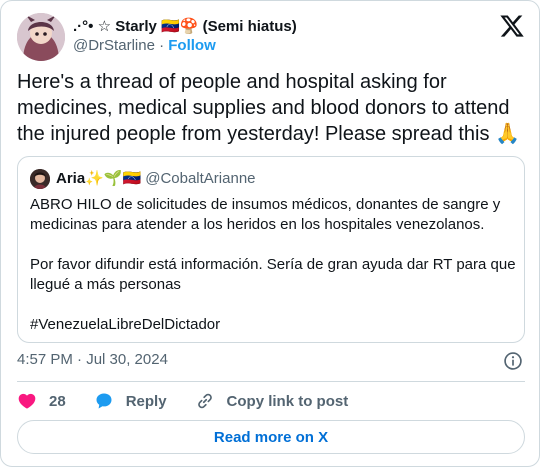 This screenshot has height=467, width=540. What do you see at coordinates (92, 359) in the screenshot?
I see `tweet-timestamp: 4:57 PM · Jul 30, 2024` at bounding box center [92, 359].